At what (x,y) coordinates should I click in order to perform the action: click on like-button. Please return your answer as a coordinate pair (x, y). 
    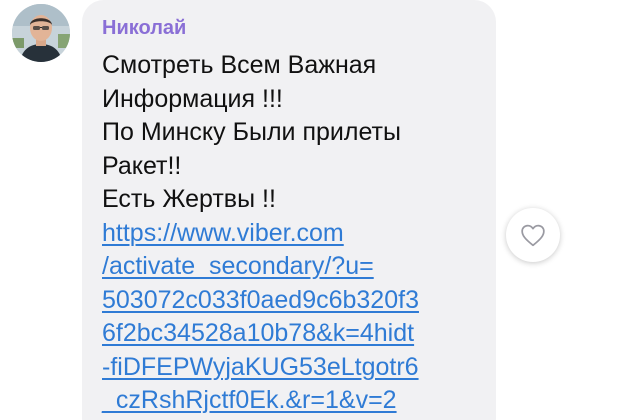
    Looking at the image, I should click on (533, 235).